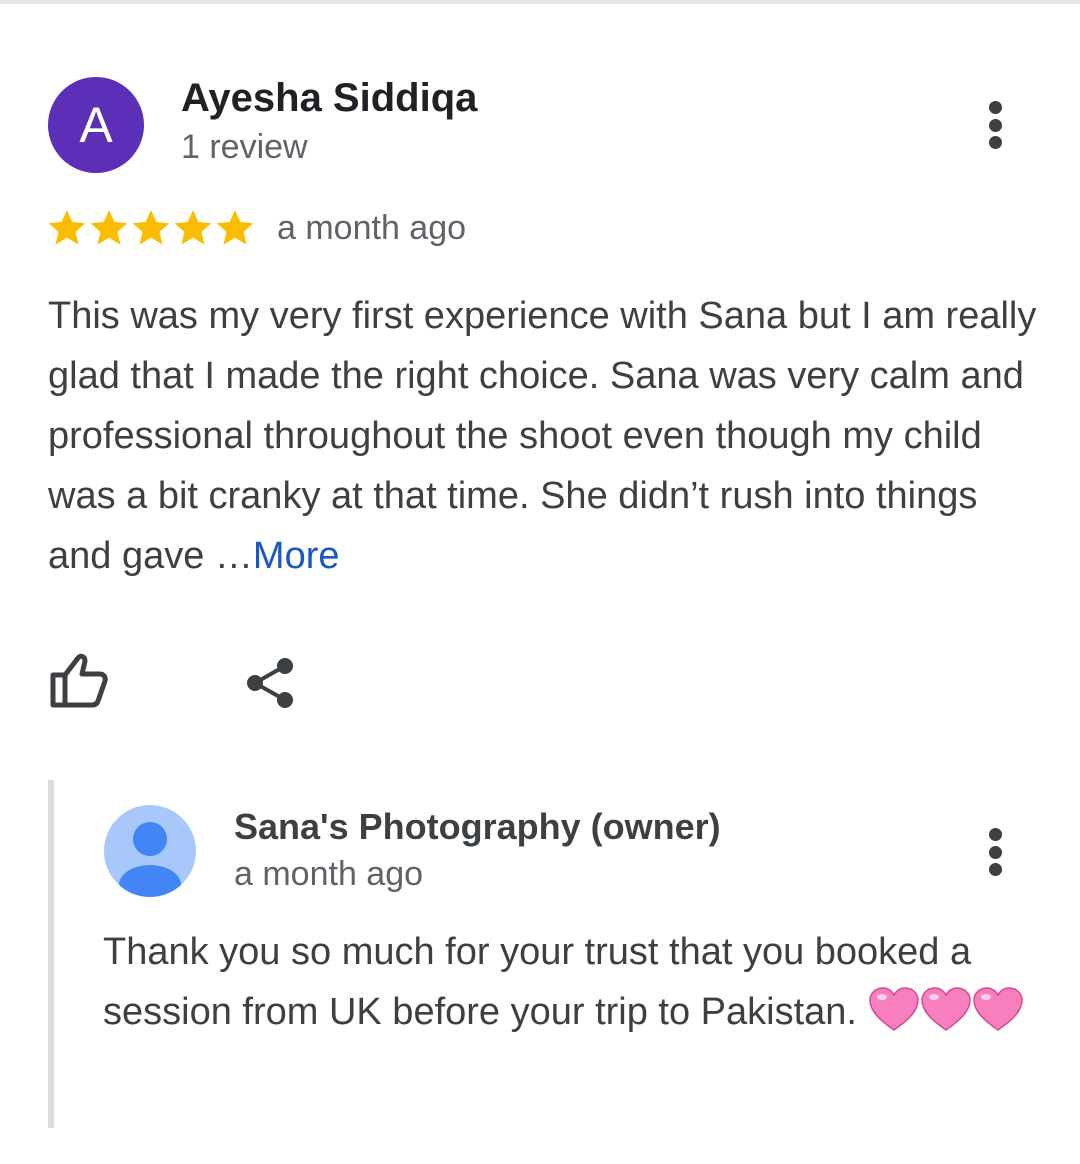 This screenshot has height=1164, width=1080. What do you see at coordinates (540, 2) in the screenshot?
I see `top-divider` at bounding box center [540, 2].